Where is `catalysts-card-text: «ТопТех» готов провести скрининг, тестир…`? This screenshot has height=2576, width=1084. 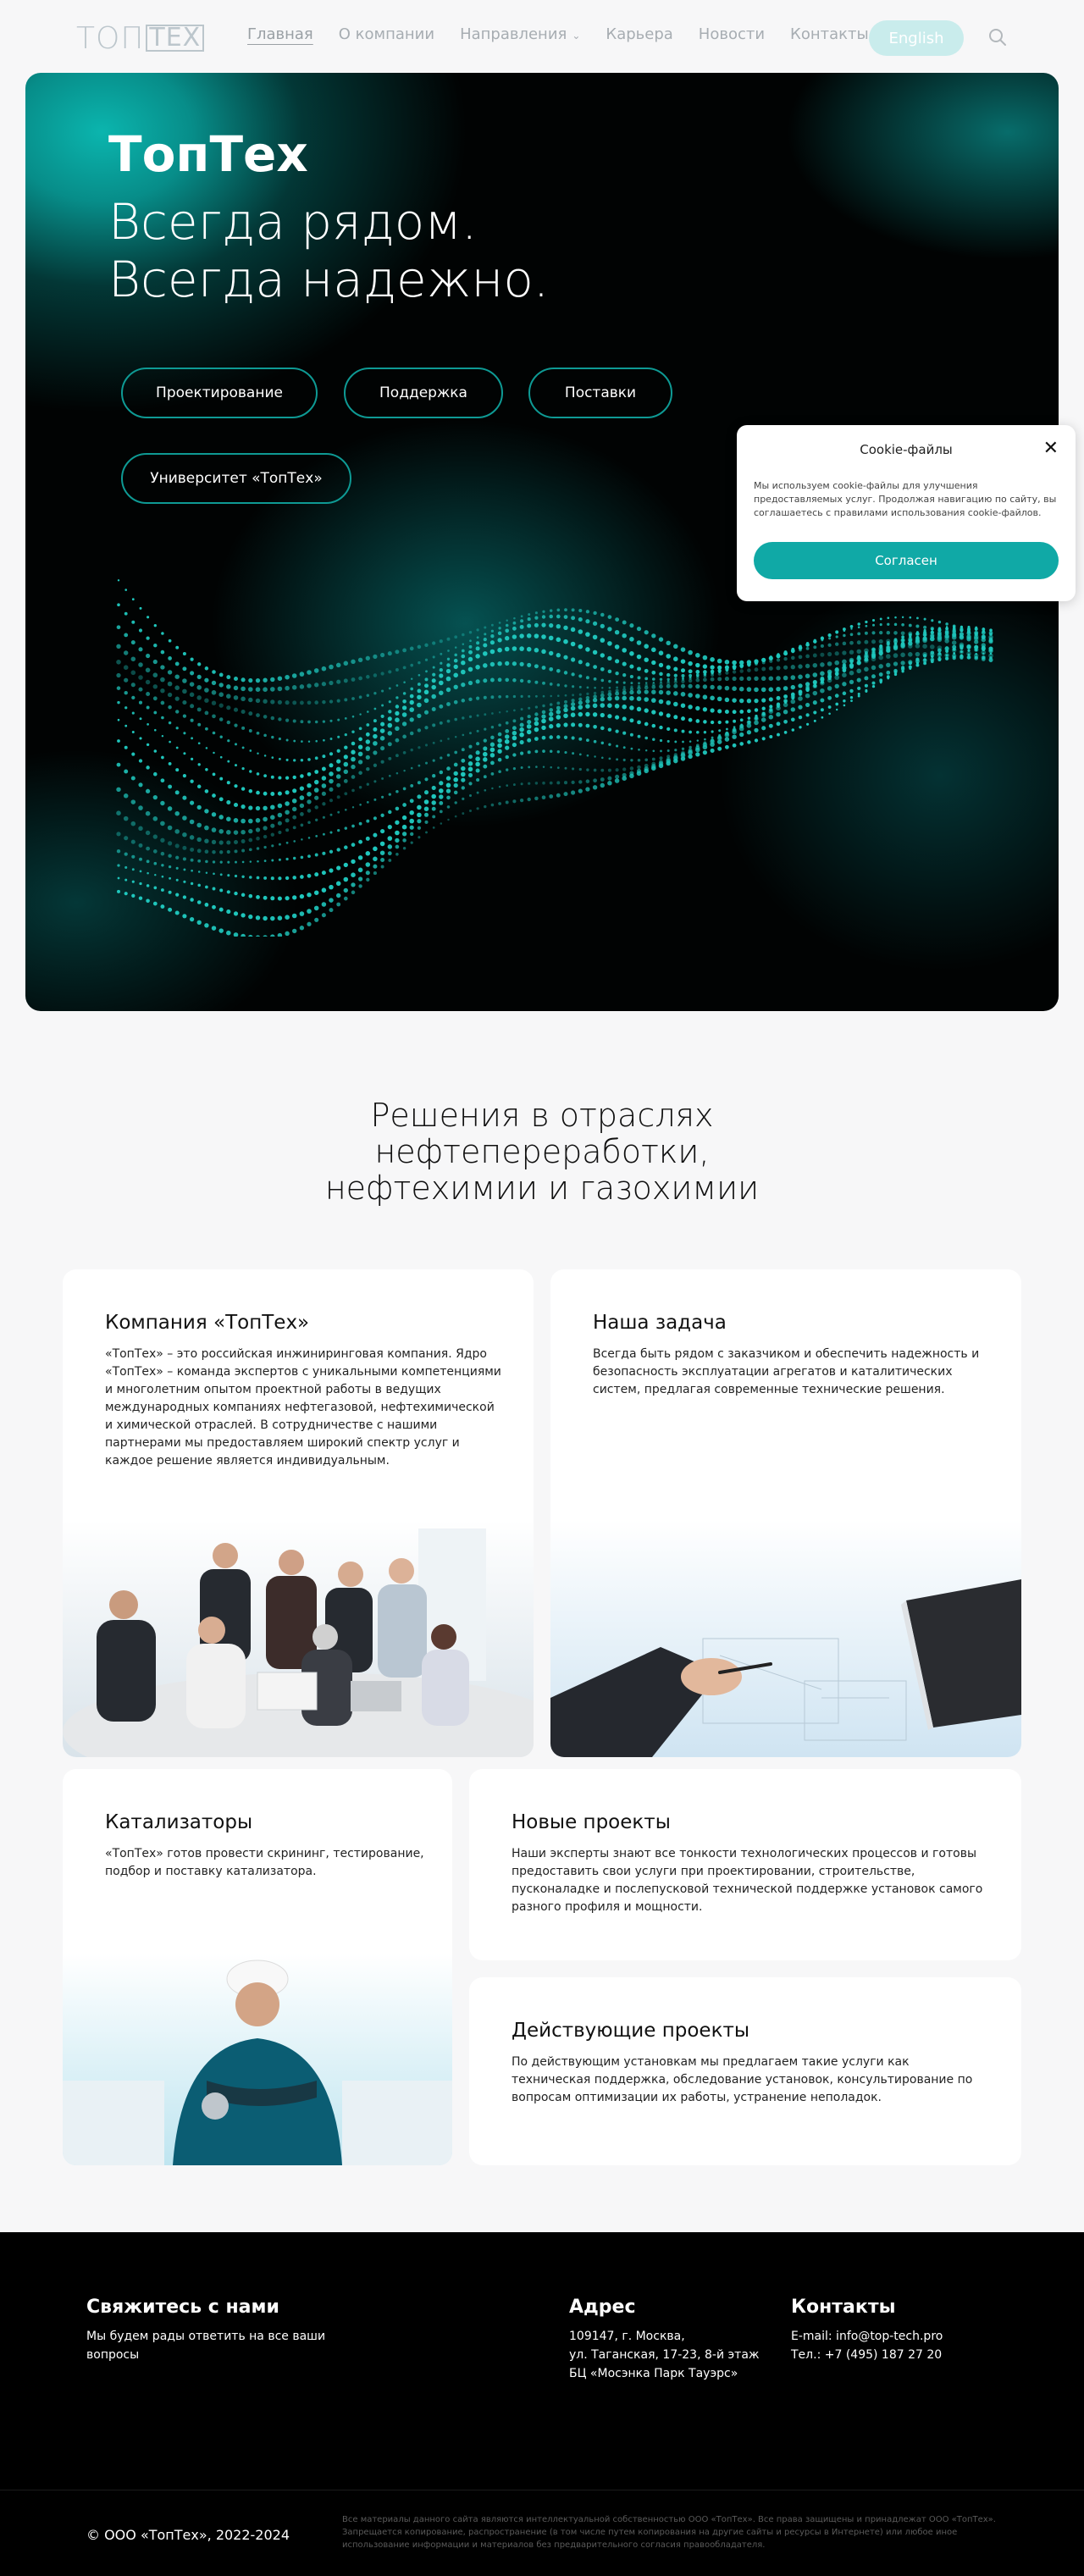 catalysts-card-text: «ТопТех» готов провести скрининг, тестир… is located at coordinates (265, 1862).